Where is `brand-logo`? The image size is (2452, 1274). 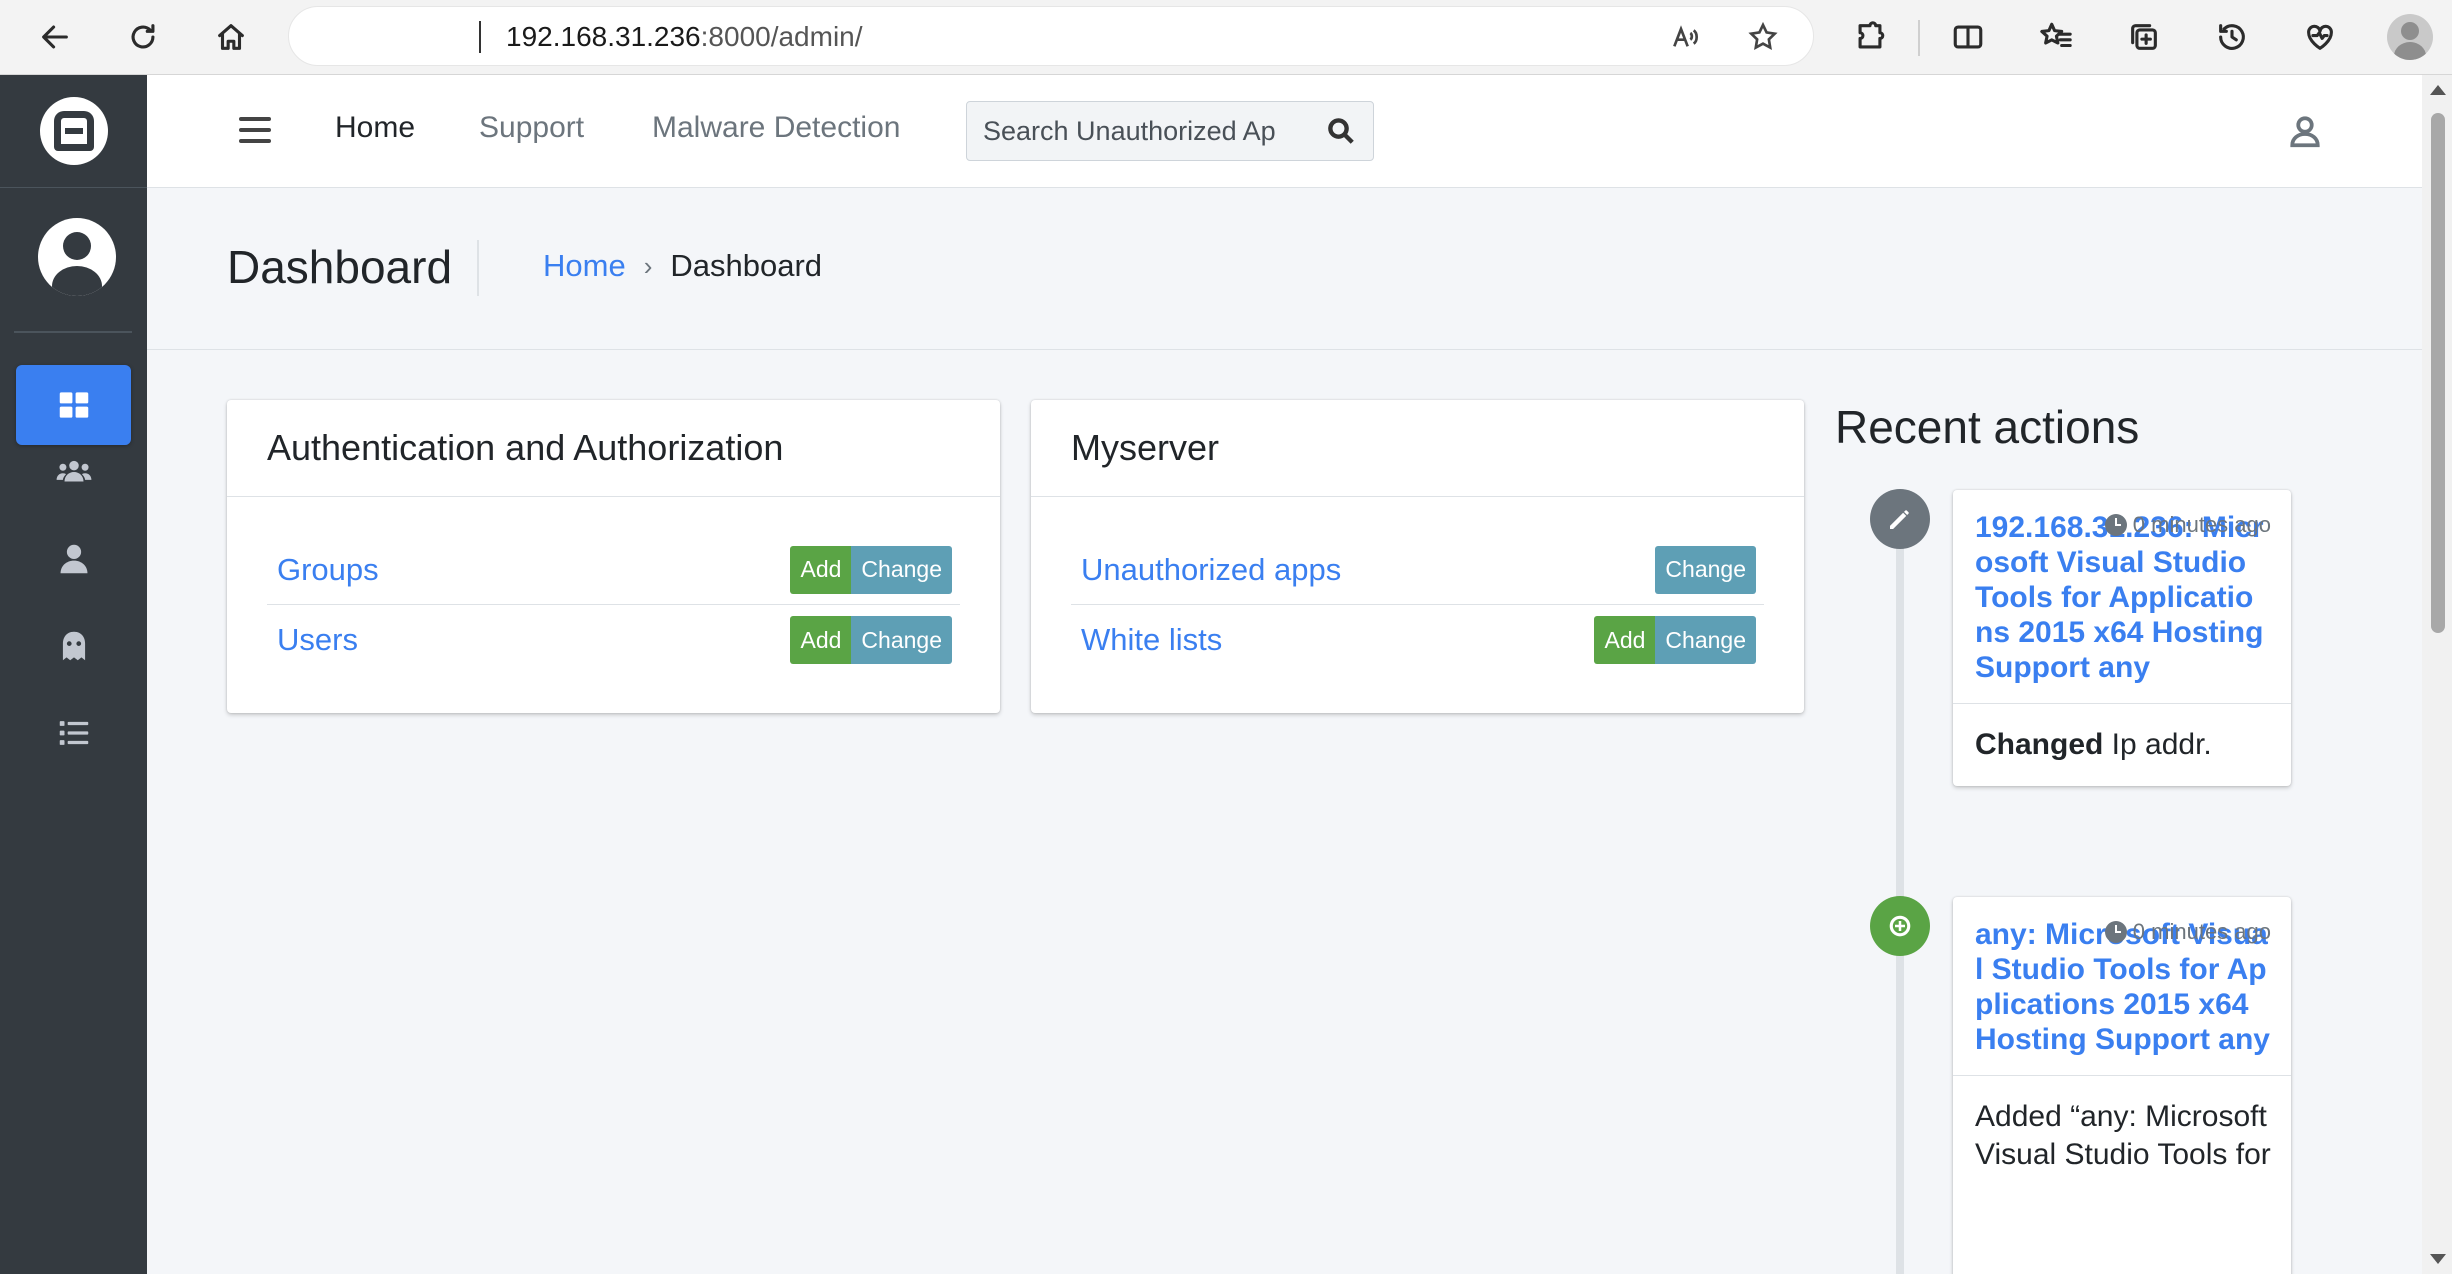 brand-logo is located at coordinates (74, 131).